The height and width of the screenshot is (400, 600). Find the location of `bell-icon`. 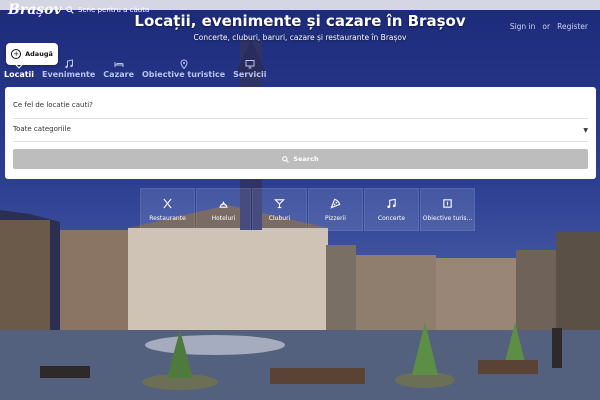

bell-icon is located at coordinates (223, 204).